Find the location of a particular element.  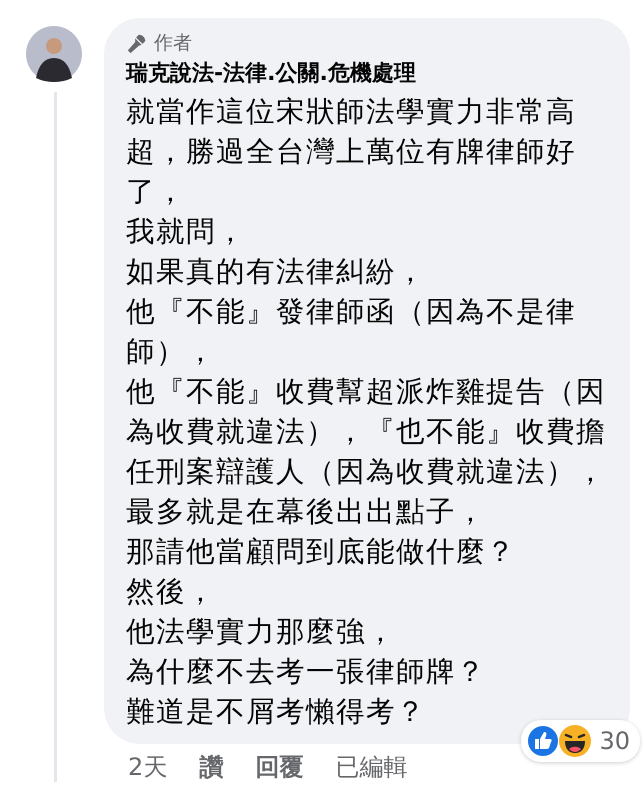

action-button: 讚 is located at coordinates (211, 767).